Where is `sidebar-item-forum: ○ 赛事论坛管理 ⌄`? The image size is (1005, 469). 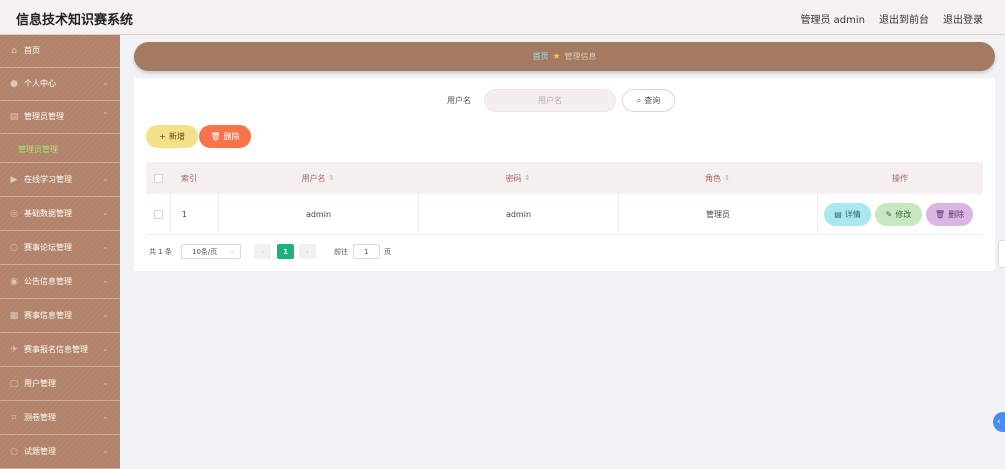
sidebar-item-forum: ○ 赛事论坛管理 ⌄ is located at coordinates (60, 248).